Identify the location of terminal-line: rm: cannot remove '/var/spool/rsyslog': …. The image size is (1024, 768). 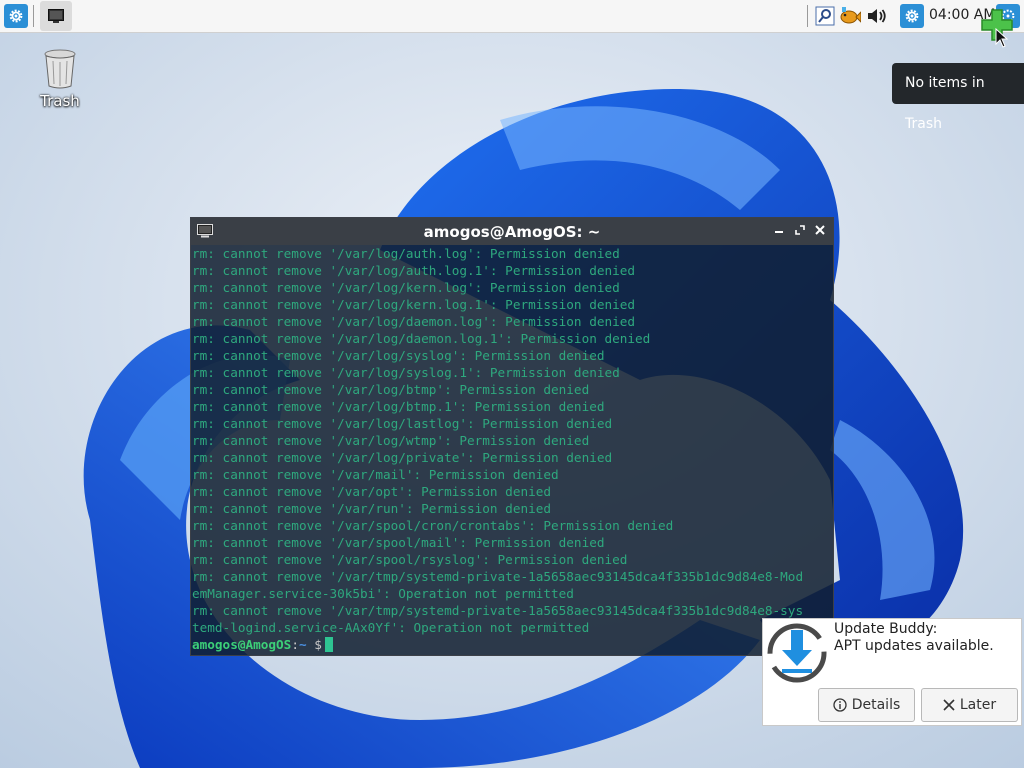
(410, 559).